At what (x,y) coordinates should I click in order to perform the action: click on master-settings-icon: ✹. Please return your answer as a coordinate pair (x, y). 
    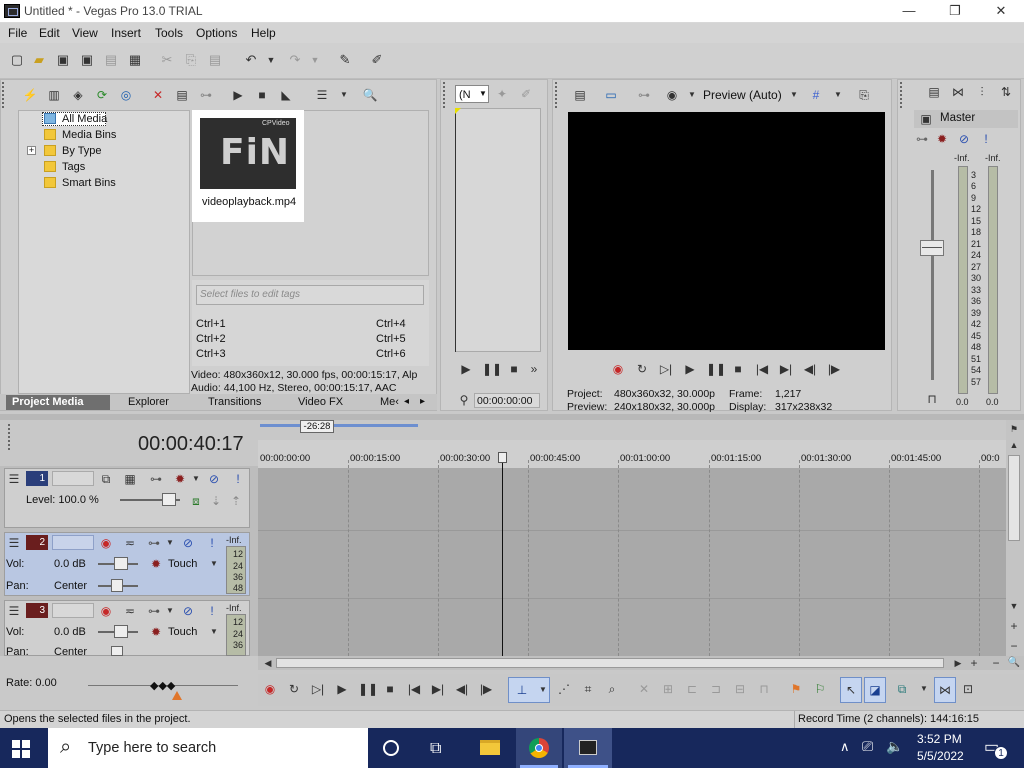
    Looking at the image, I should click on (942, 139).